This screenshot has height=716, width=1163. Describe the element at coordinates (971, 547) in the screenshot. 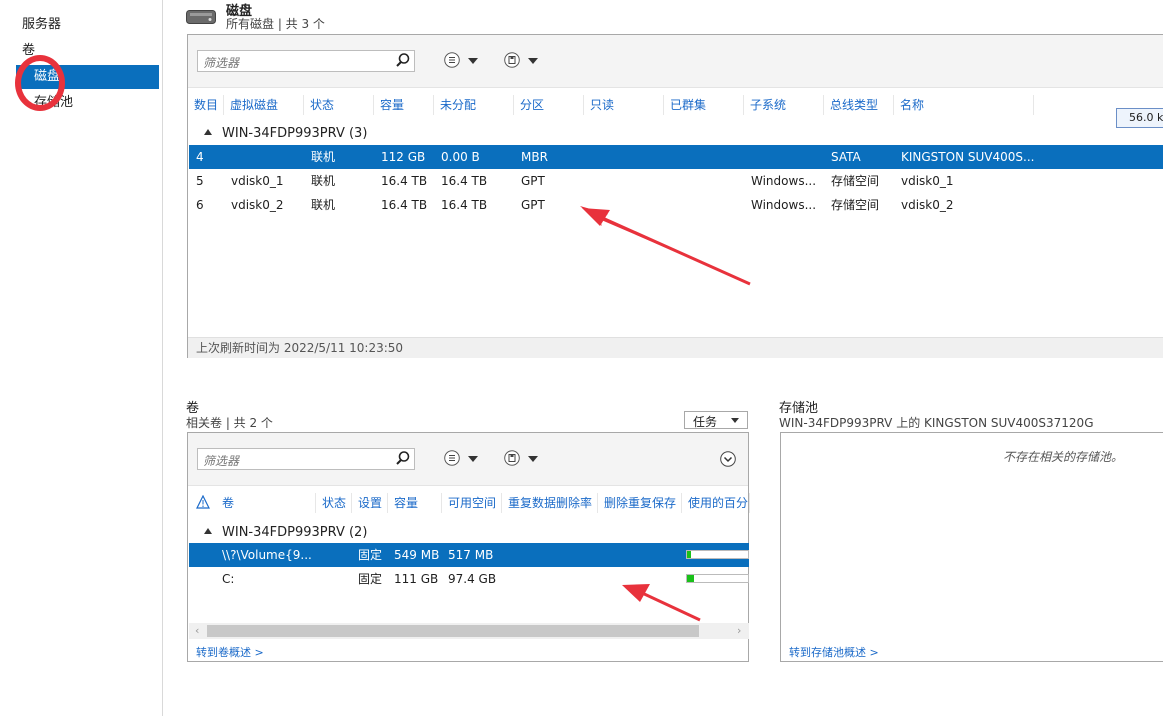

I see `pools-panel: 不存在相关的存储池。 转到存储池概述 >` at that location.